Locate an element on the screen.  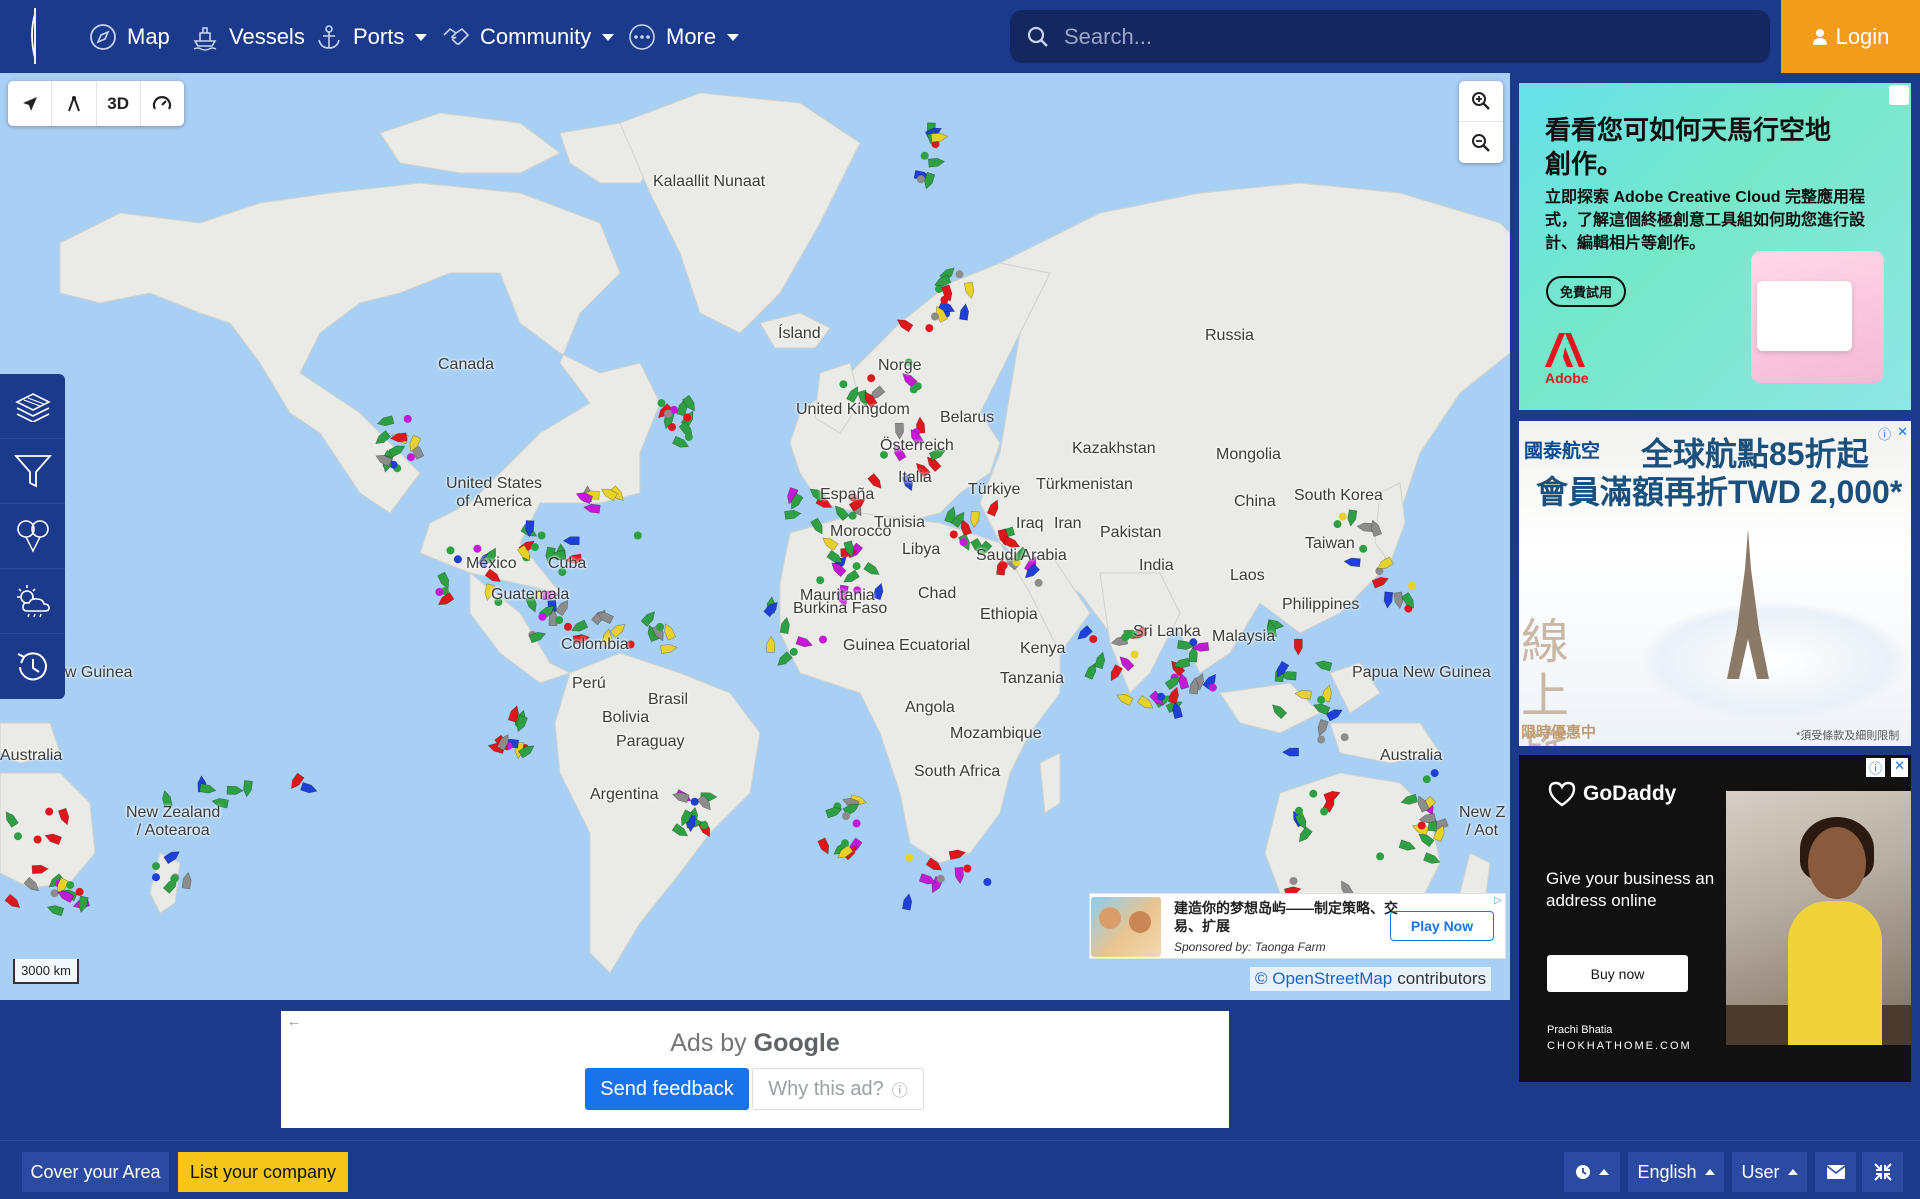
filter-button is located at coordinates (32, 471).